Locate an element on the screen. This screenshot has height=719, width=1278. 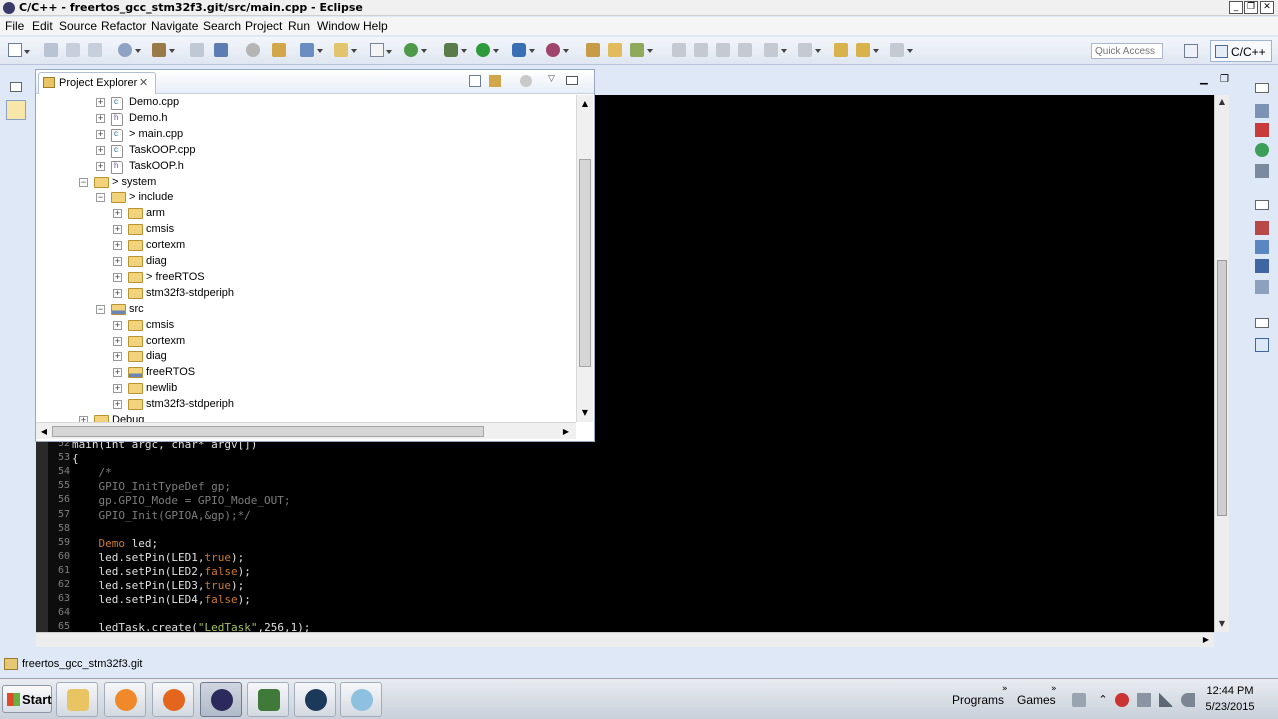
edit-icon is located at coordinates (679, 50).